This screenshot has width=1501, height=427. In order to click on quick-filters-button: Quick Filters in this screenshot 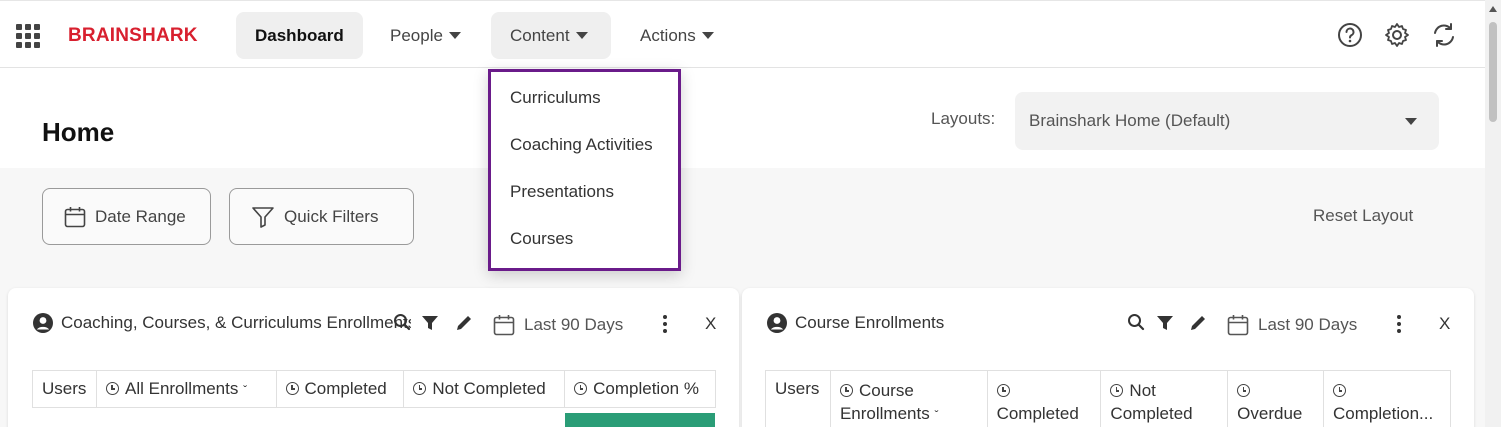, I will do `click(321, 216)`.